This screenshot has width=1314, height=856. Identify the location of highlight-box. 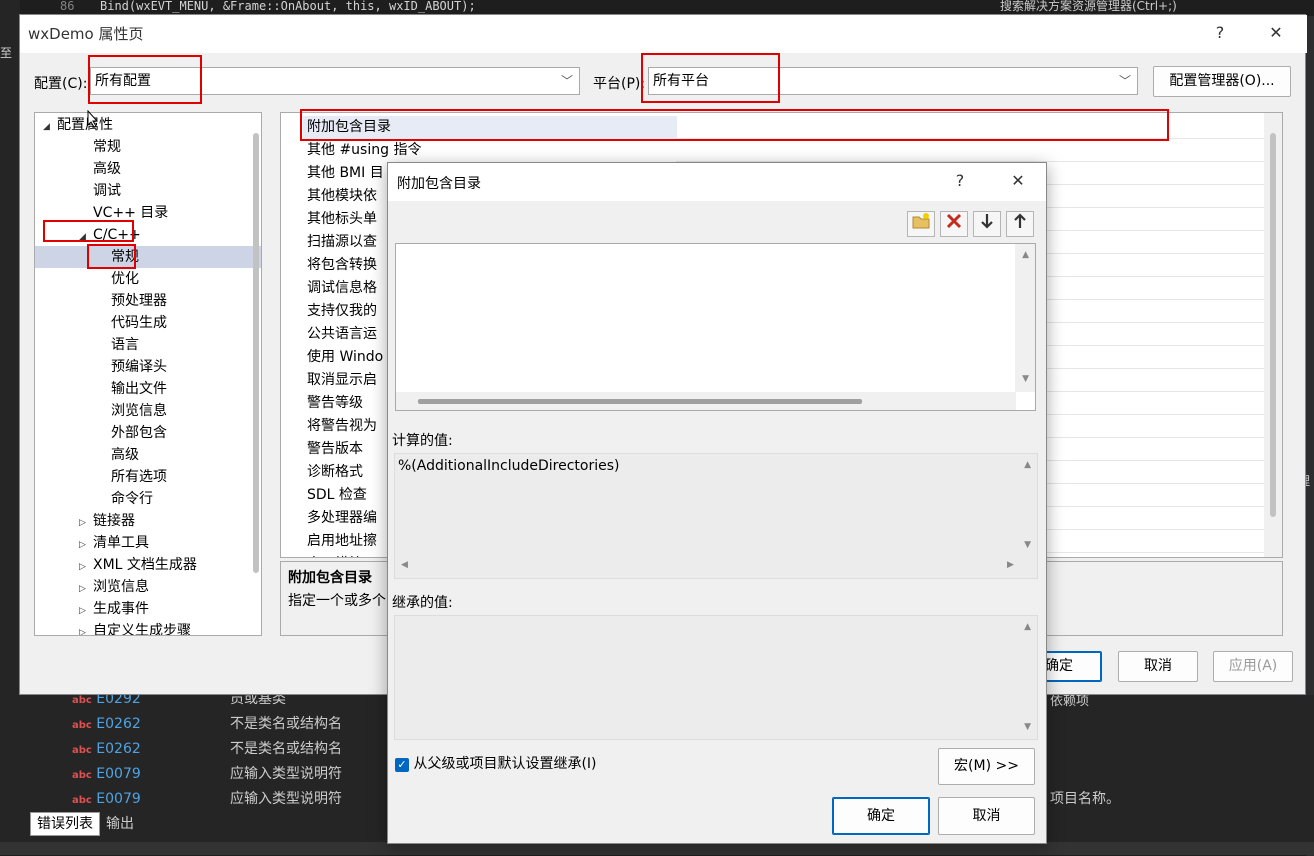
(88, 231).